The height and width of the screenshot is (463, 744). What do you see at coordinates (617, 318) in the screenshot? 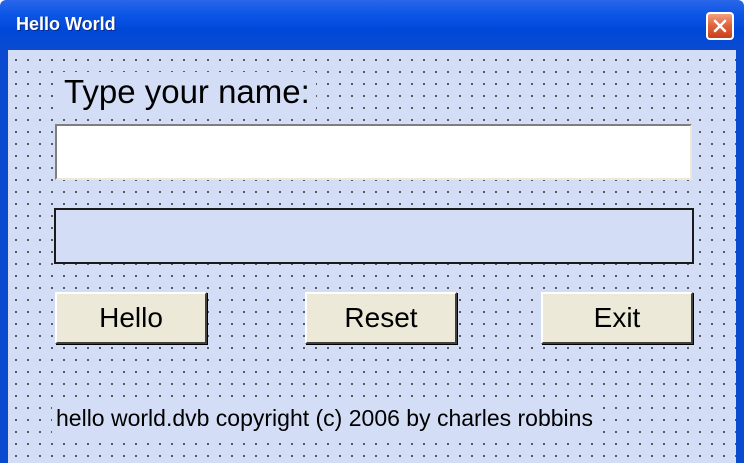
I see `exit-button: Exit` at bounding box center [617, 318].